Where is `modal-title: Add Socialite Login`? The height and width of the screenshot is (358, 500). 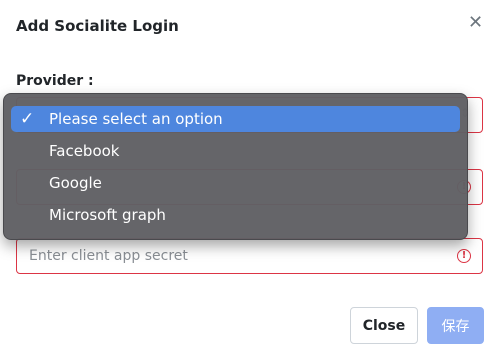
modal-title: Add Socialite Login is located at coordinates (97, 26).